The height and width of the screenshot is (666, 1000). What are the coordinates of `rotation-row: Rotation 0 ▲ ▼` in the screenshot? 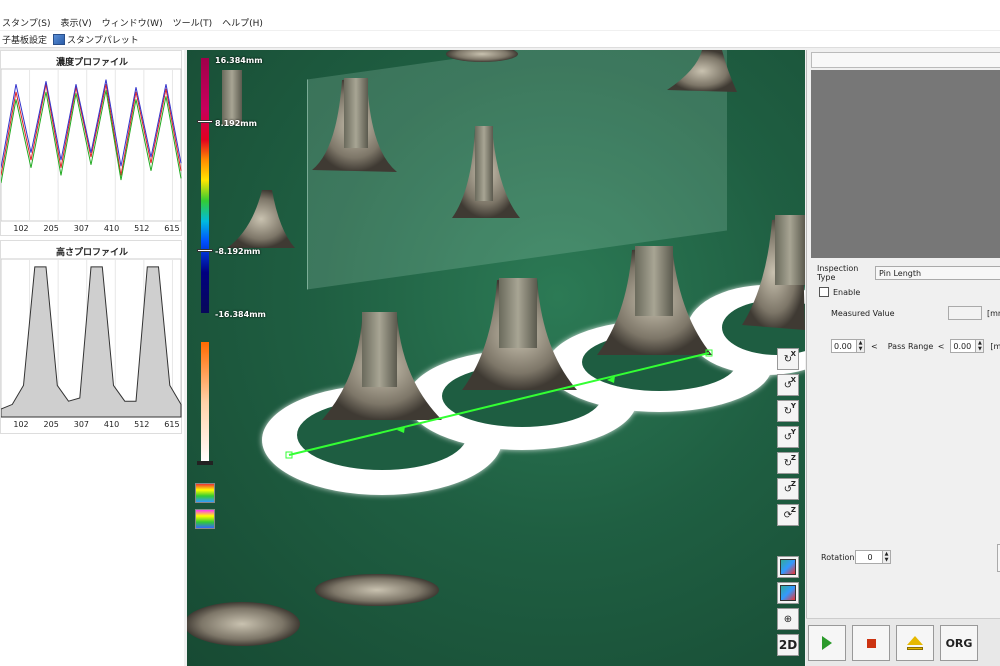 It's located at (856, 557).